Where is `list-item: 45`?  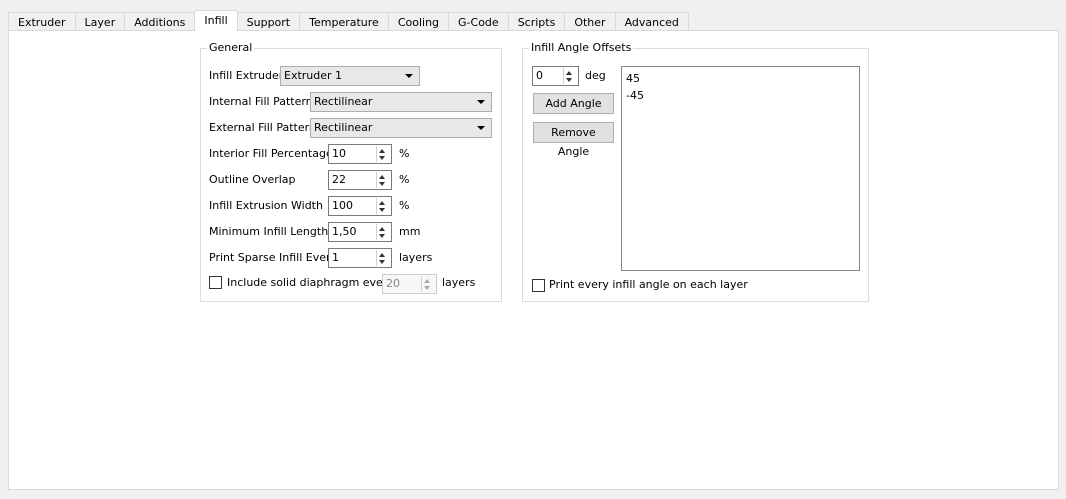 list-item: 45 is located at coordinates (740, 78).